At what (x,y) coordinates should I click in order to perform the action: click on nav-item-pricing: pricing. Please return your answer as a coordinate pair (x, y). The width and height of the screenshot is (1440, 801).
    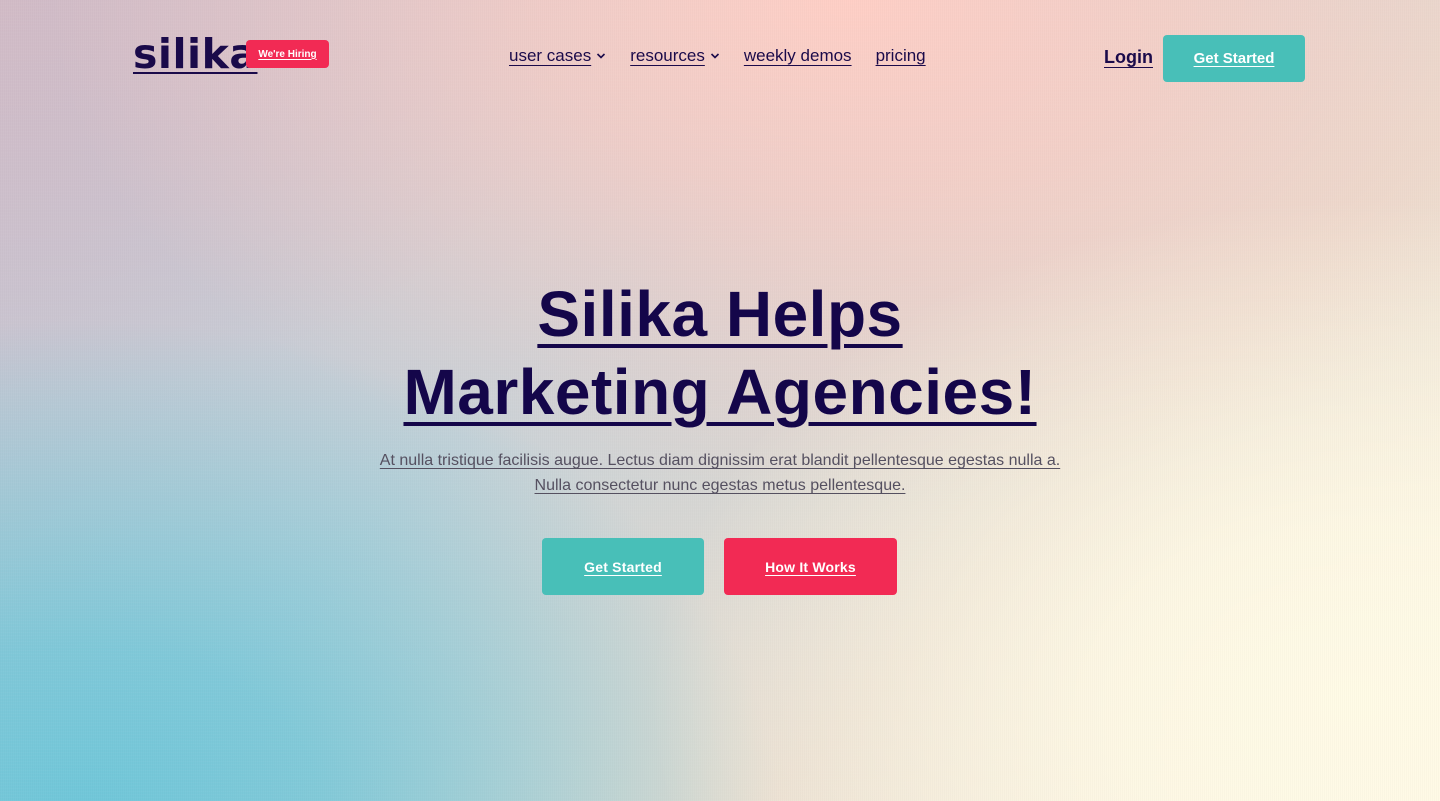
    Looking at the image, I should click on (901, 56).